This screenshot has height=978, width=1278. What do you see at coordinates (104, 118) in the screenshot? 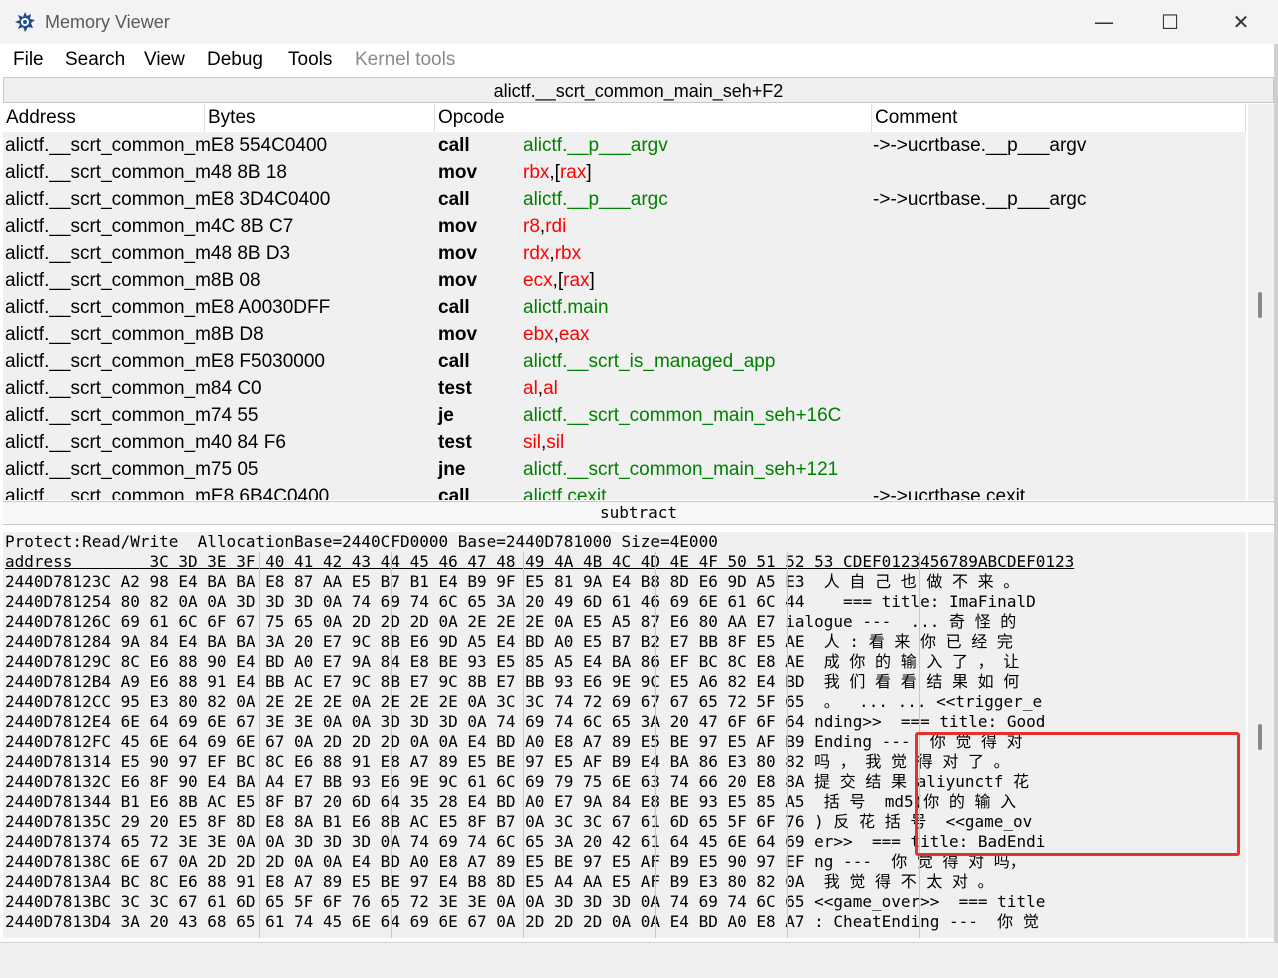
I see `column-header-address: Address` at bounding box center [104, 118].